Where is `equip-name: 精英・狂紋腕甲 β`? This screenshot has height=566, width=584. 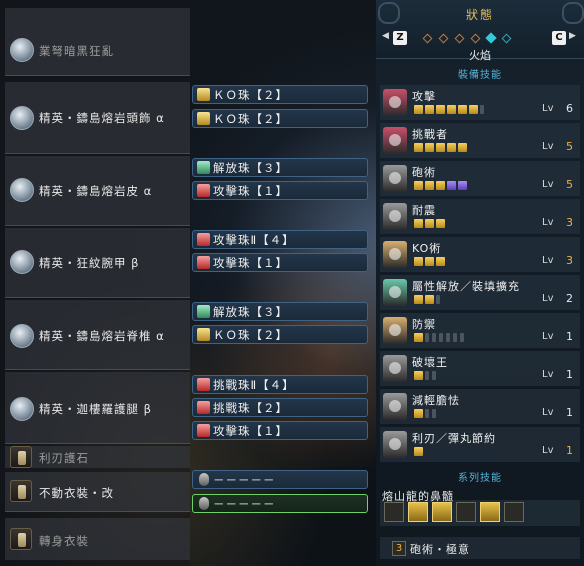 equip-name: 精英・狂紋腕甲 β is located at coordinates (89, 263).